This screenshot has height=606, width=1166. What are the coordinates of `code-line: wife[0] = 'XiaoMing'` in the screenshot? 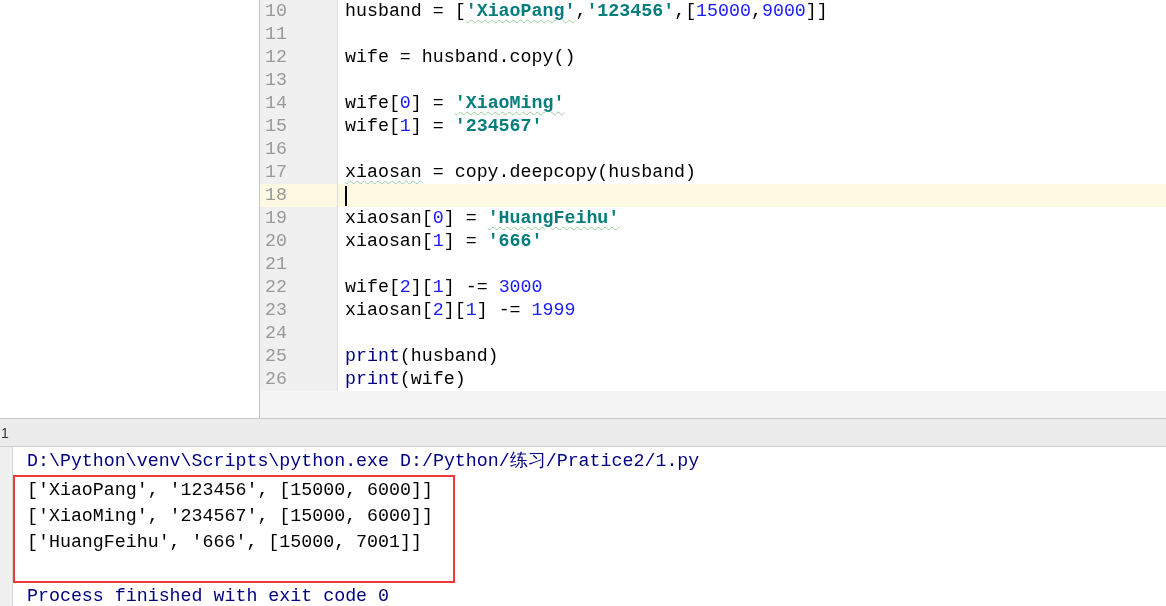 It's located at (455, 103).